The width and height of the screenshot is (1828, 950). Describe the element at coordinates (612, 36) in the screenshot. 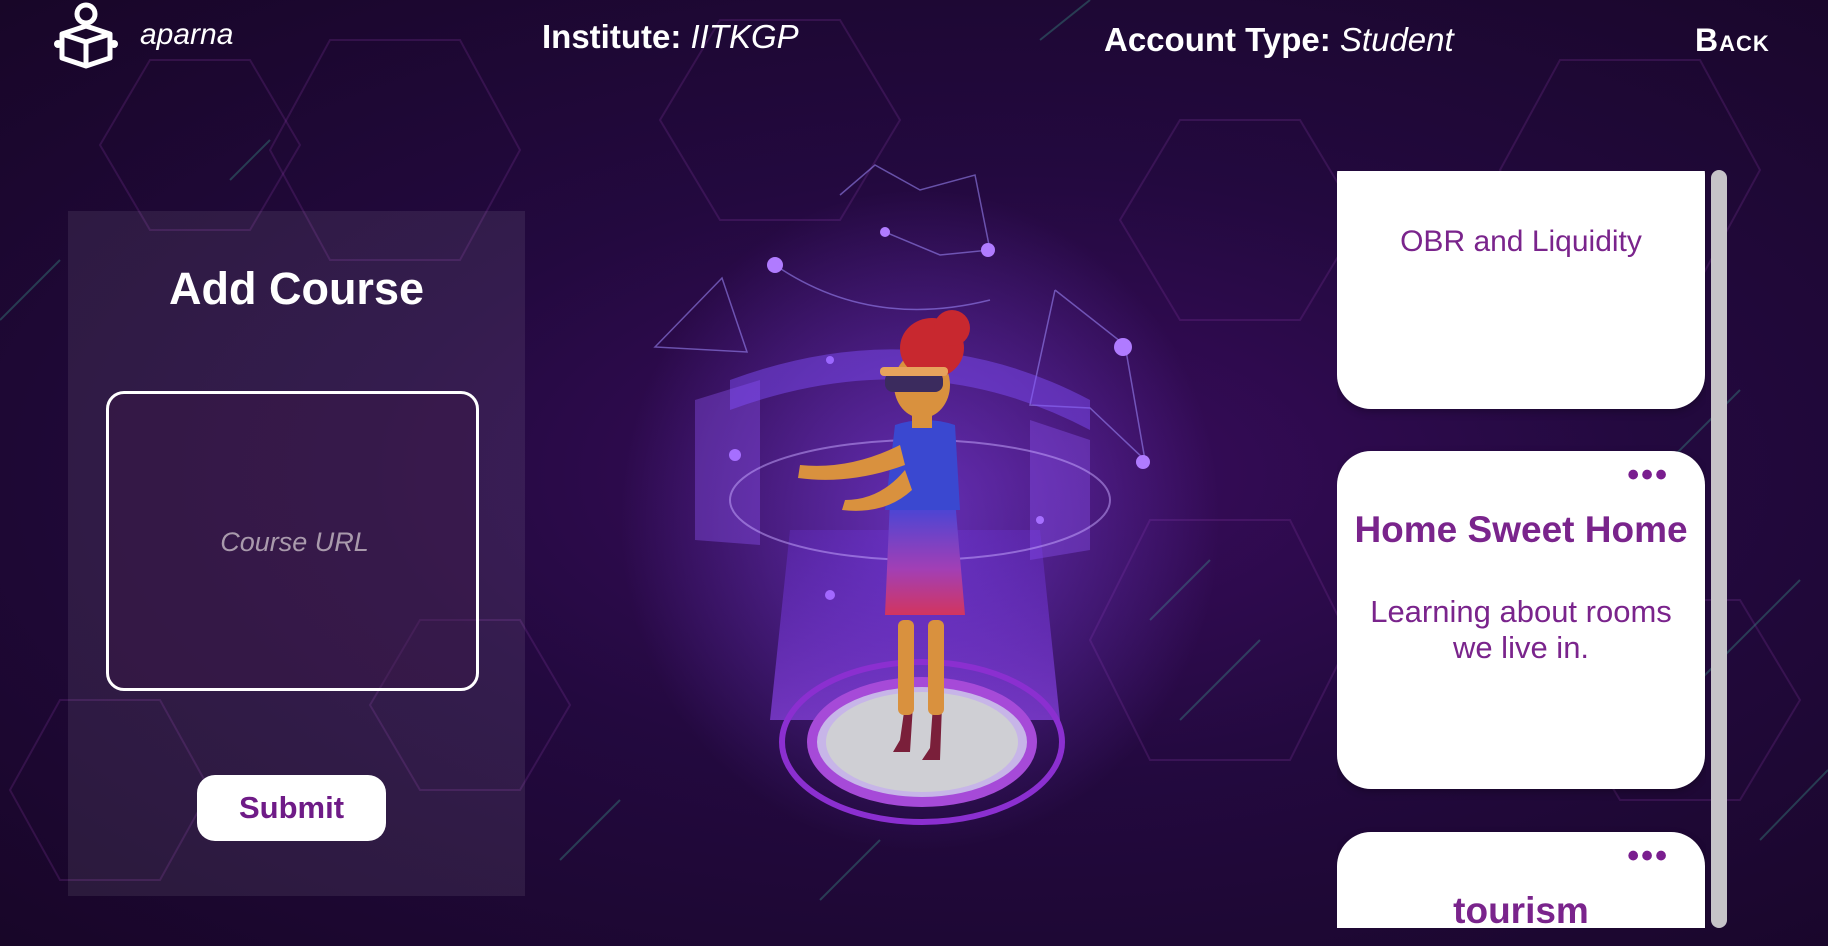

I see `institute-label: Institute:` at that location.